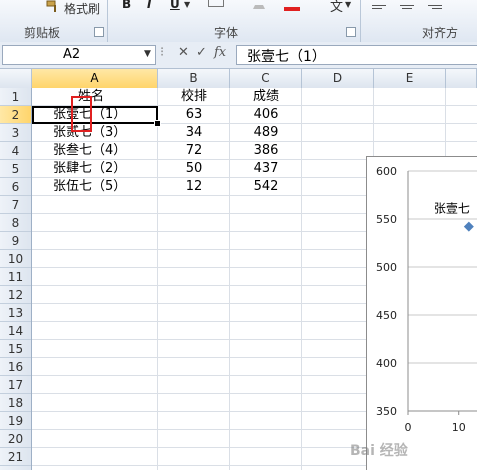 The image size is (477, 470). Describe the element at coordinates (379, 7) in the screenshot. I see `align-left-icon` at that location.